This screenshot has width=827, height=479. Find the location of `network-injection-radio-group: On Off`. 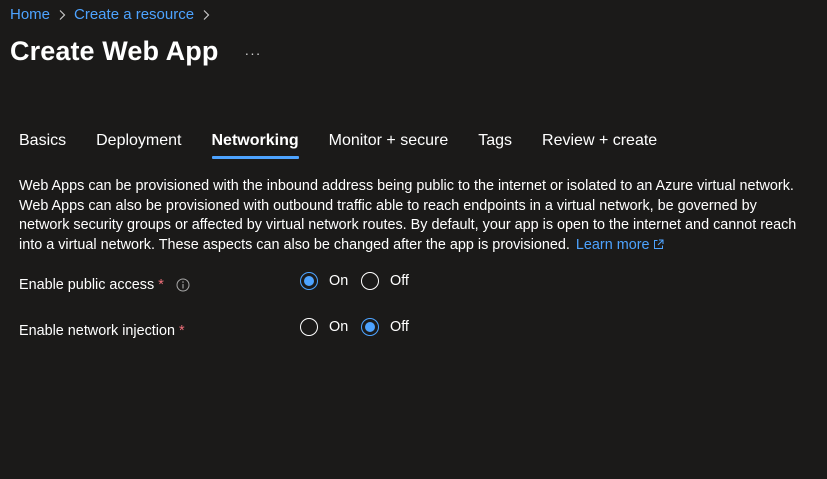

network-injection-radio-group: On Off is located at coordinates (361, 327).